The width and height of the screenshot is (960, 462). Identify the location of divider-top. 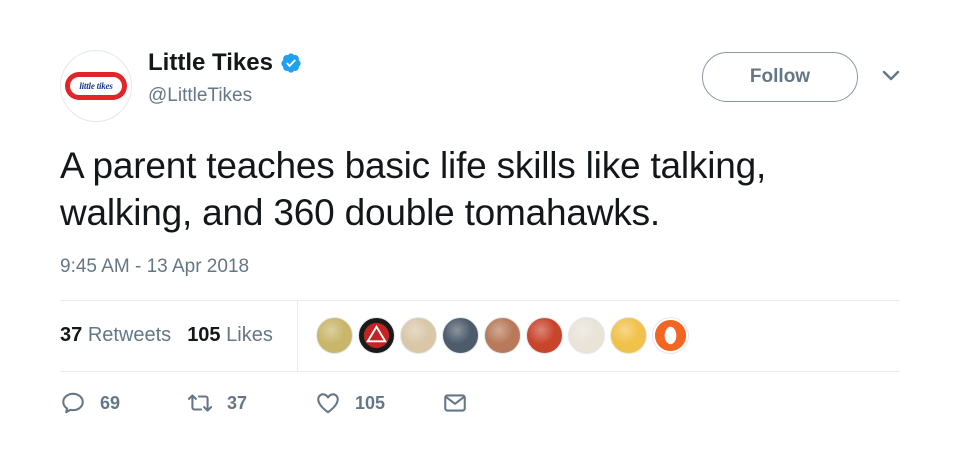
(480, 300).